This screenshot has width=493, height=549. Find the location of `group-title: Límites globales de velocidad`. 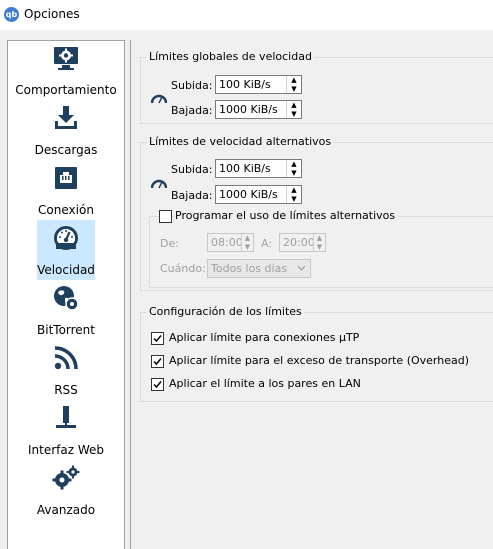

group-title: Límites globales de velocidad is located at coordinates (230, 56).